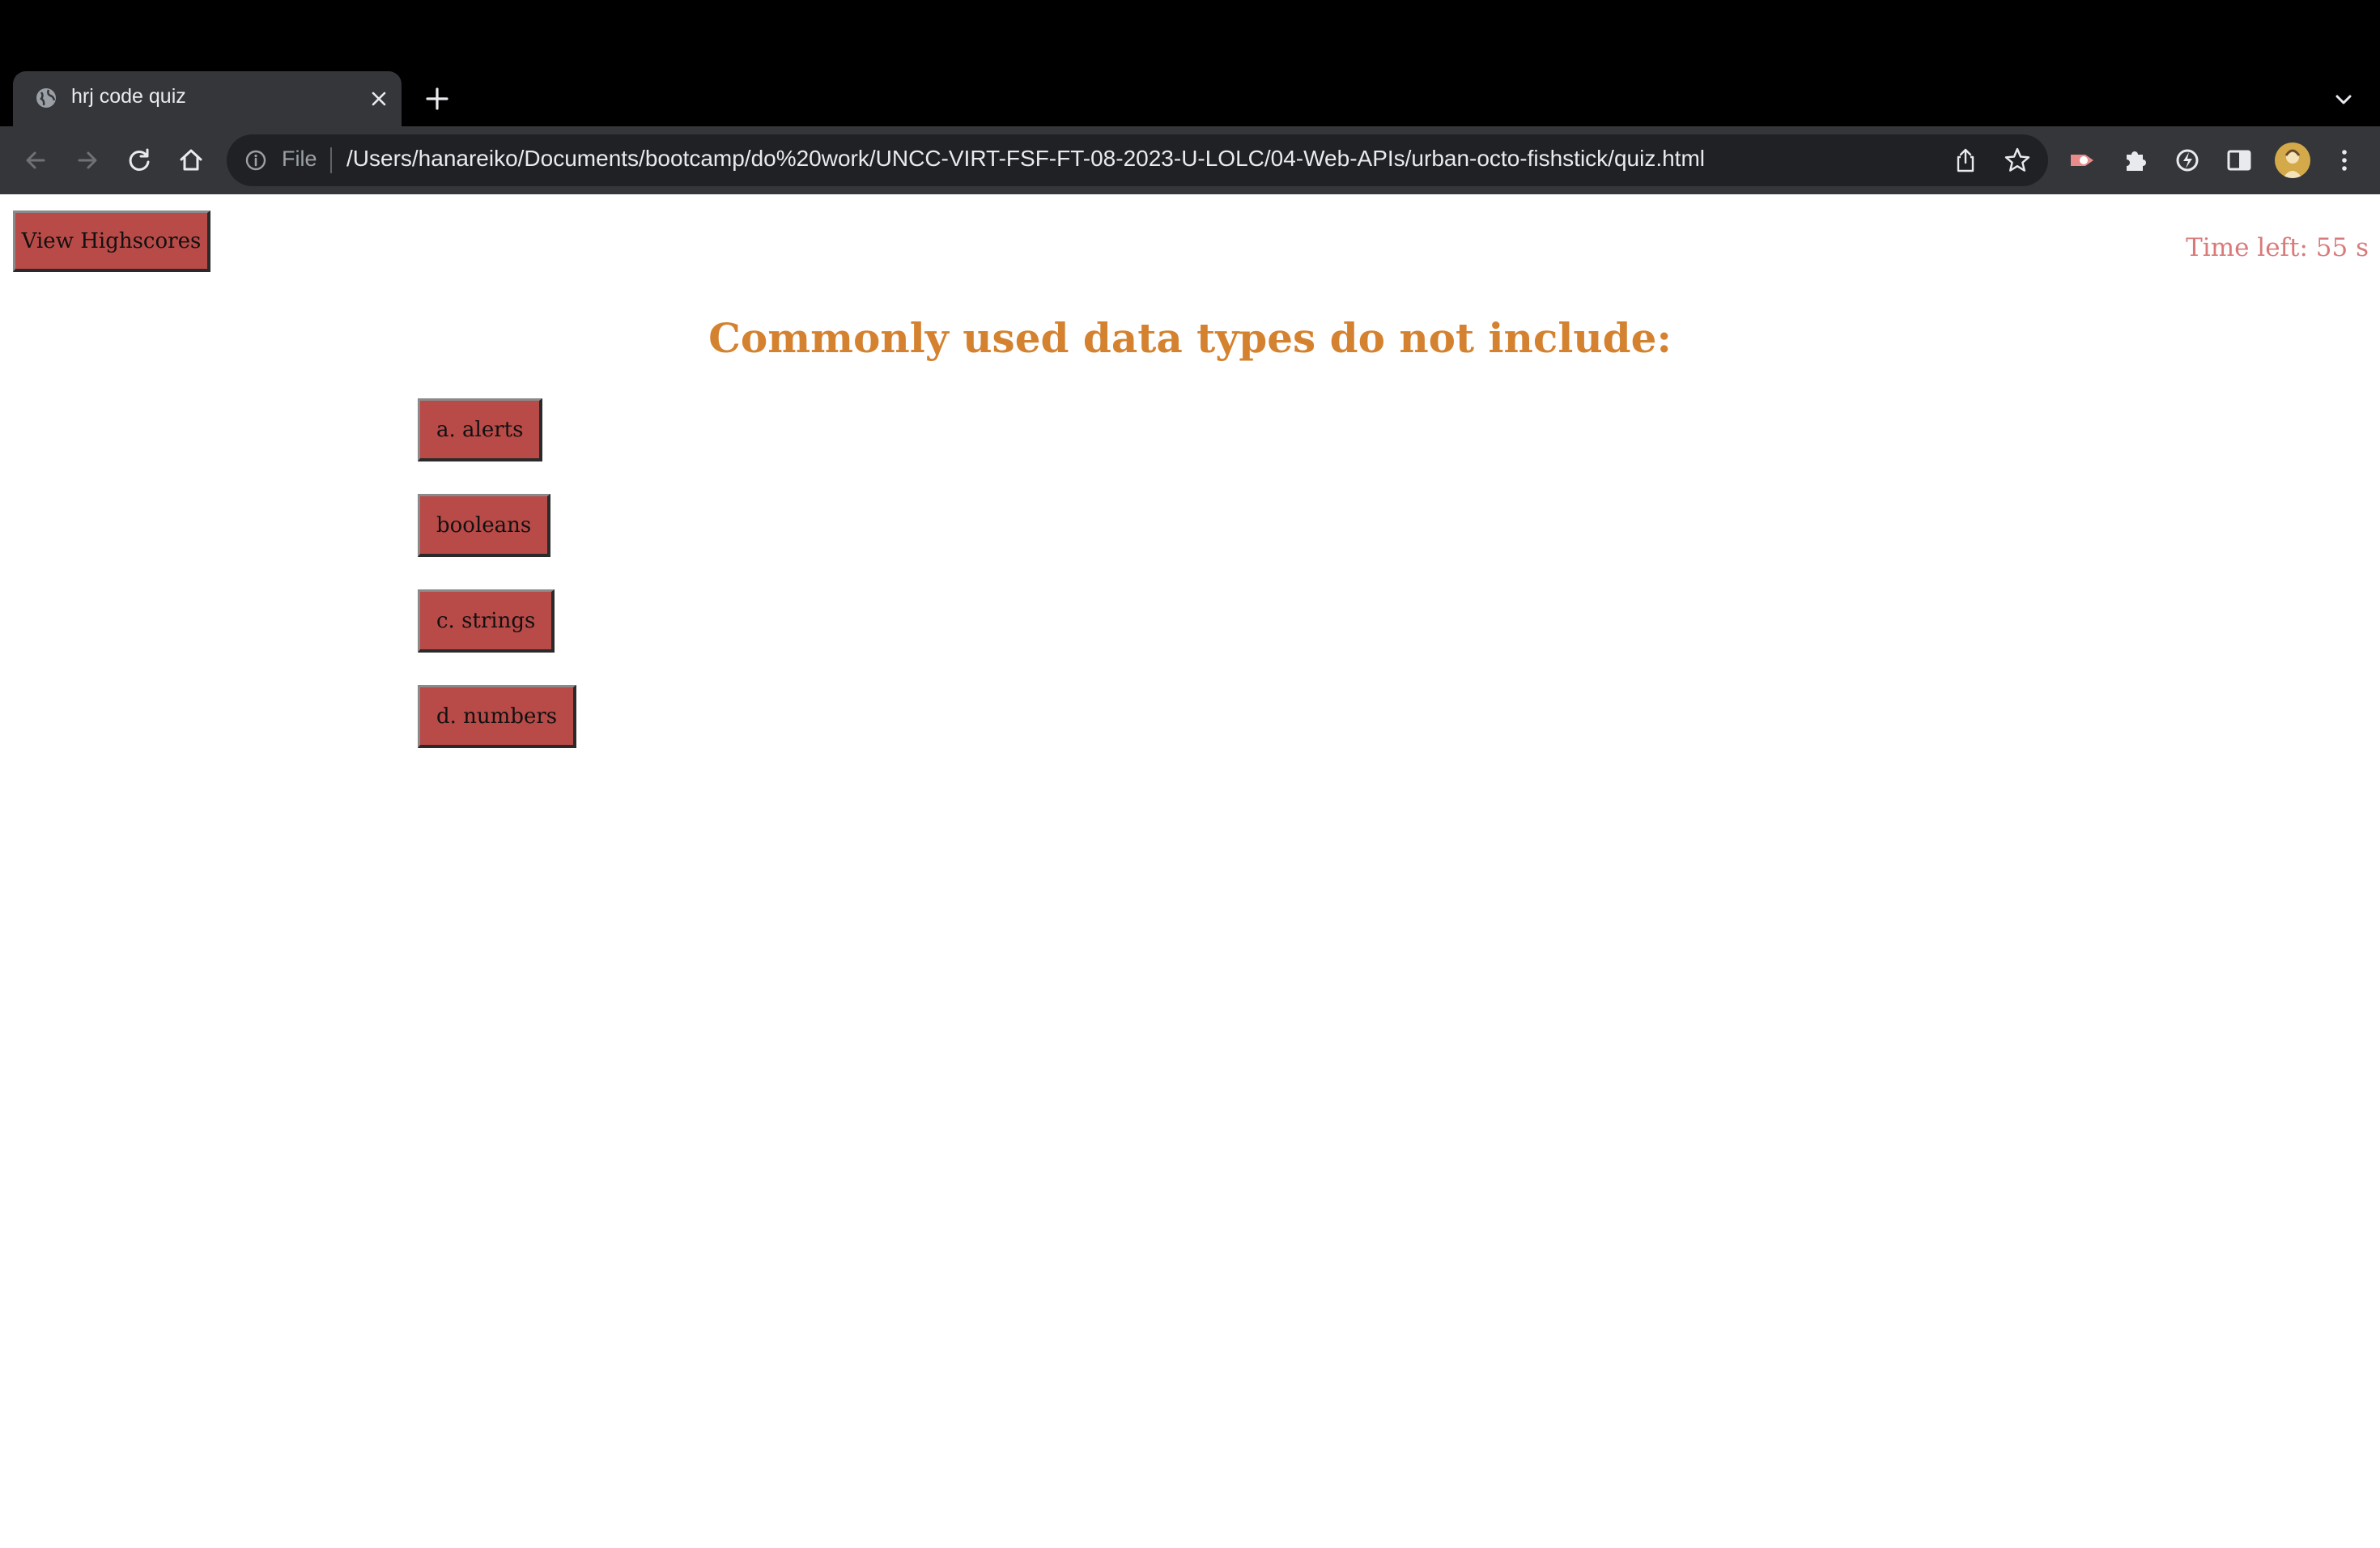 The height and width of the screenshot is (1548, 2380). What do you see at coordinates (2188, 160) in the screenshot?
I see `performance-icon` at bounding box center [2188, 160].